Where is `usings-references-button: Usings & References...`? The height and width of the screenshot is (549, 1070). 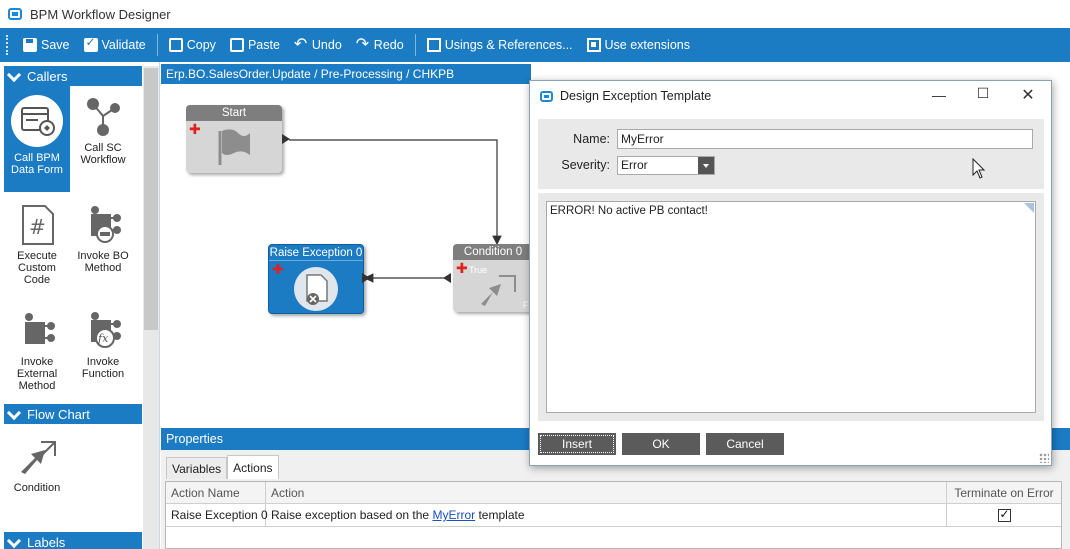 usings-references-button: Usings & References... is located at coordinates (500, 45).